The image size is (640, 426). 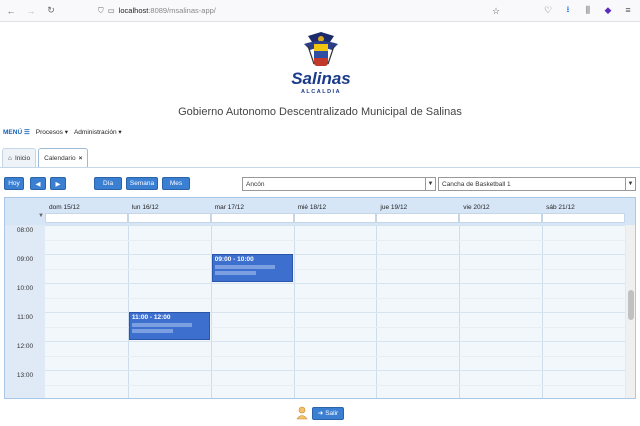 I want to click on extension-icon: ◆, so click(x=608, y=10).